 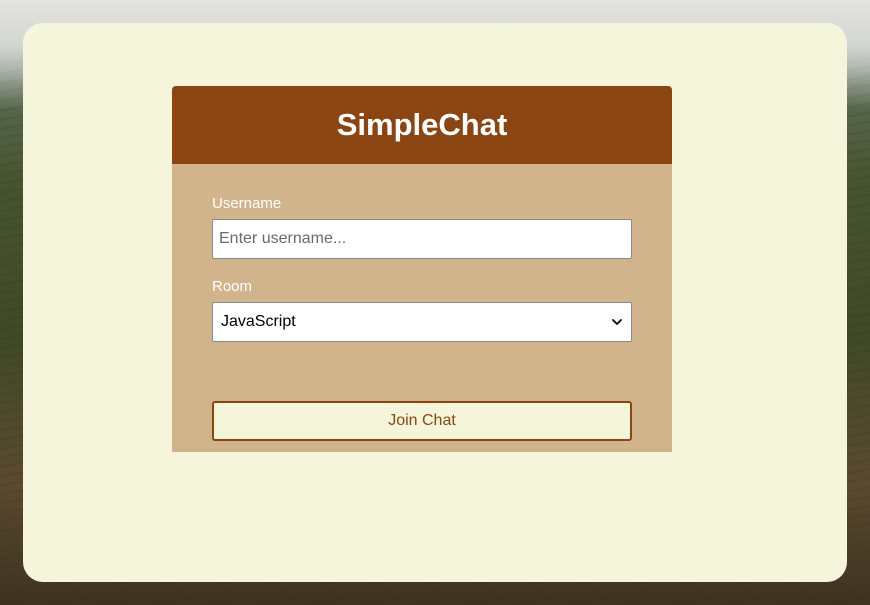 What do you see at coordinates (617, 322) in the screenshot?
I see `chevron-down-icon` at bounding box center [617, 322].